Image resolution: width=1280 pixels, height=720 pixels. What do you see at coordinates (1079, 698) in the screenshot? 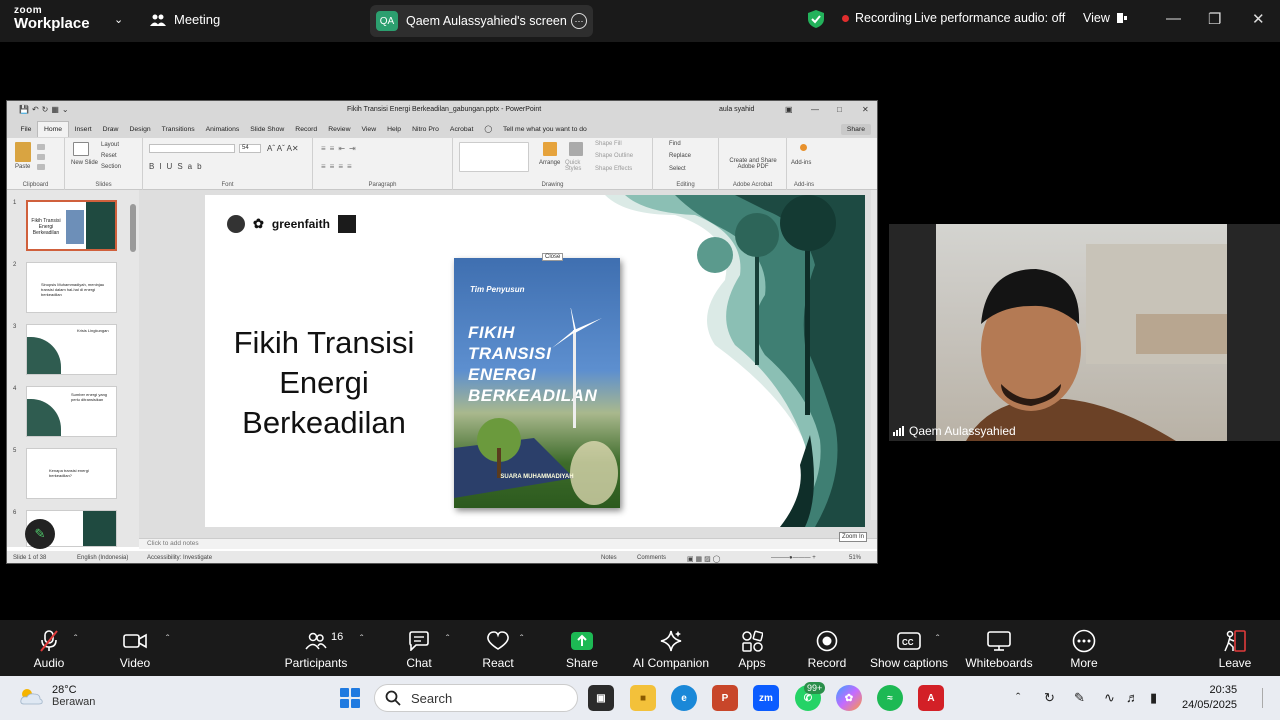
I see `pen-icon: ✎` at bounding box center [1079, 698].